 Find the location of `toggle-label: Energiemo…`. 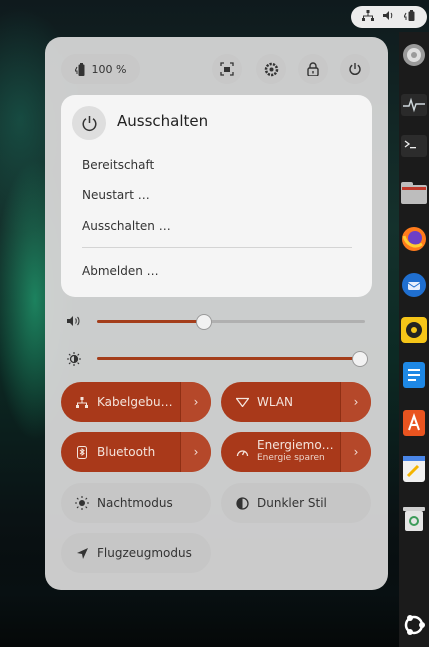

toggle-label: Energiemo… is located at coordinates (295, 445).